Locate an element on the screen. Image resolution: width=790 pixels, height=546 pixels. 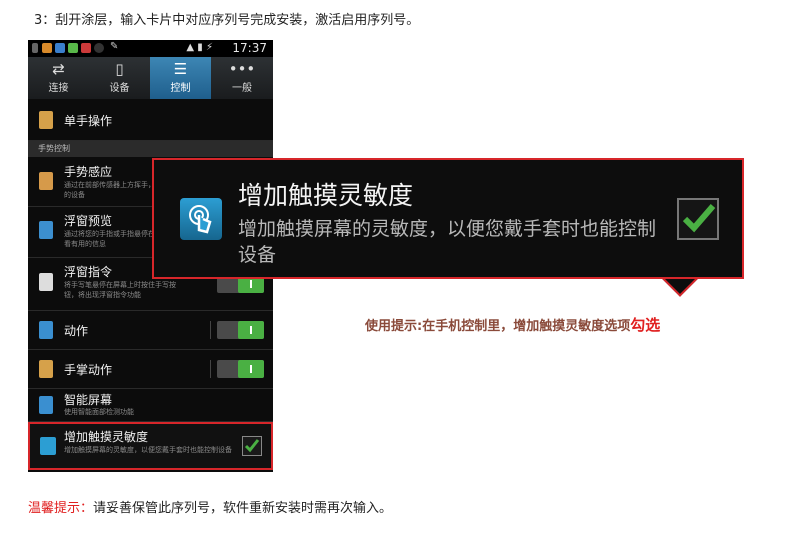
tab-device: ▯ 设备 is located at coordinates (119, 78).